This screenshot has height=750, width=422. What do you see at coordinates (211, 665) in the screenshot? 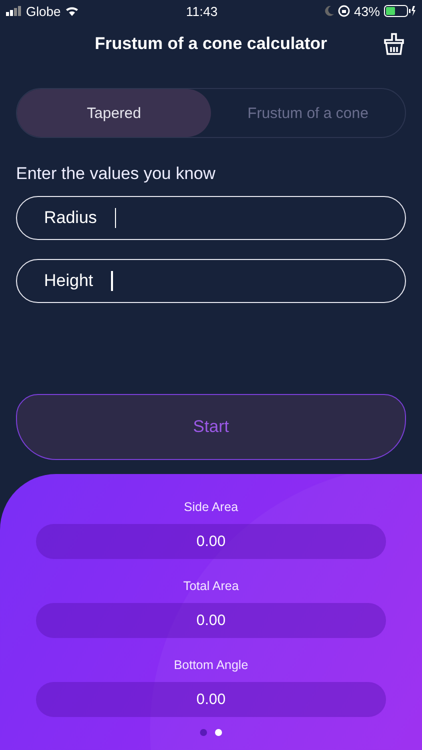
I see `result-label: Bottom Angle` at bounding box center [211, 665].